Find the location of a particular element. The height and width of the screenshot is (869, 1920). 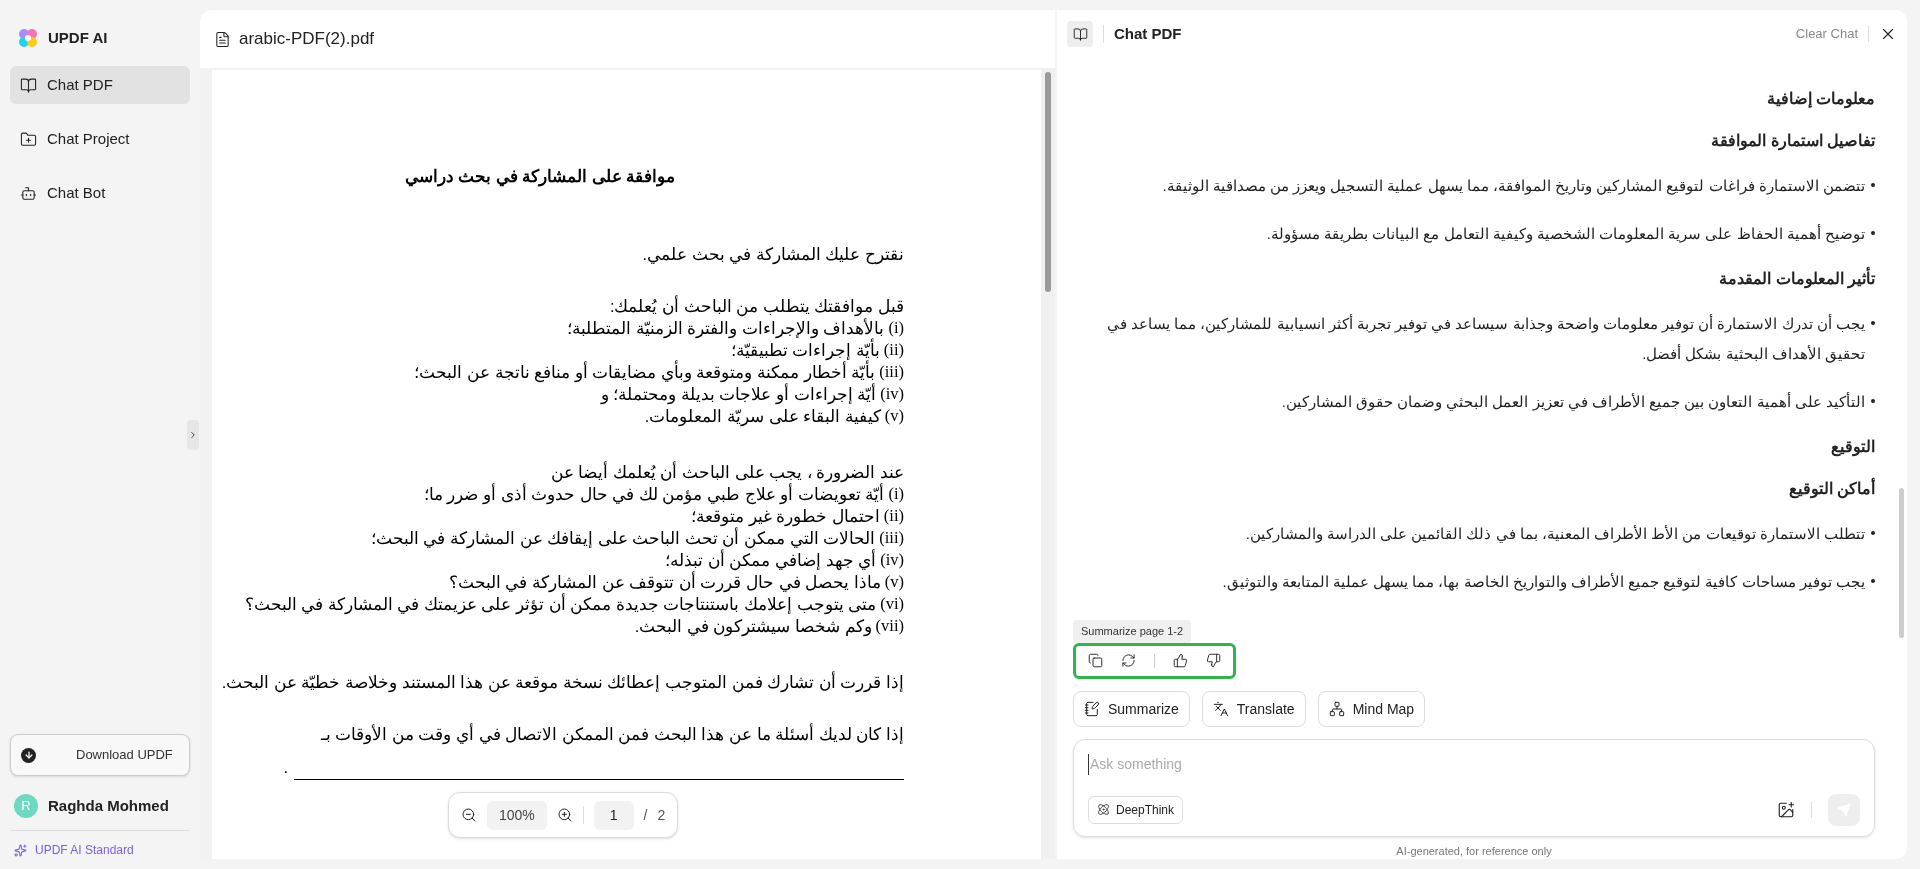

plan-link: UPDF AI Standard is located at coordinates (84, 850).